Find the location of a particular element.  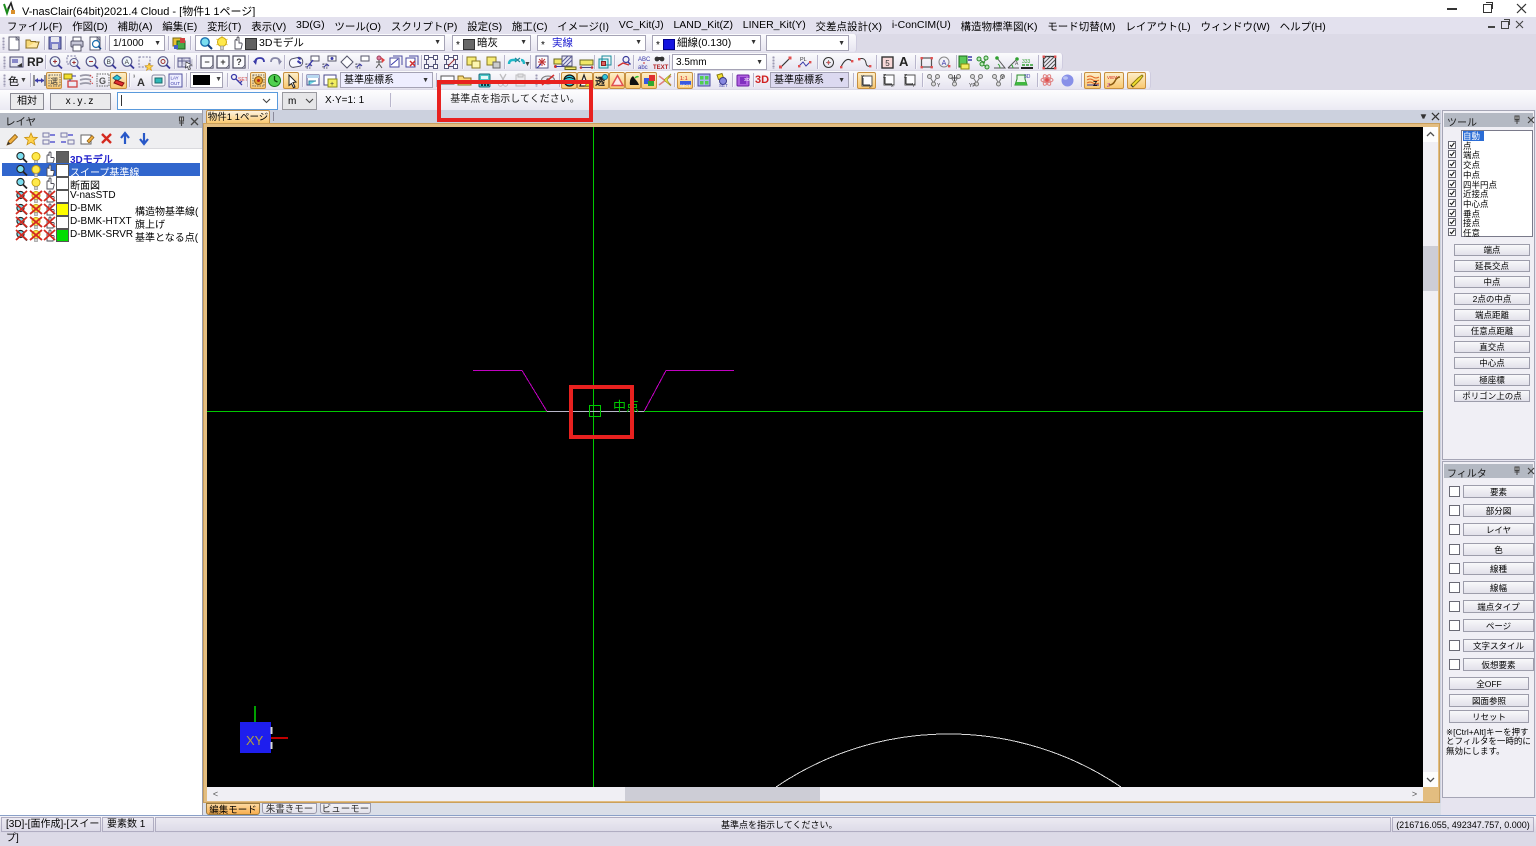

svg-text: 333 is located at coordinates (1026, 62).